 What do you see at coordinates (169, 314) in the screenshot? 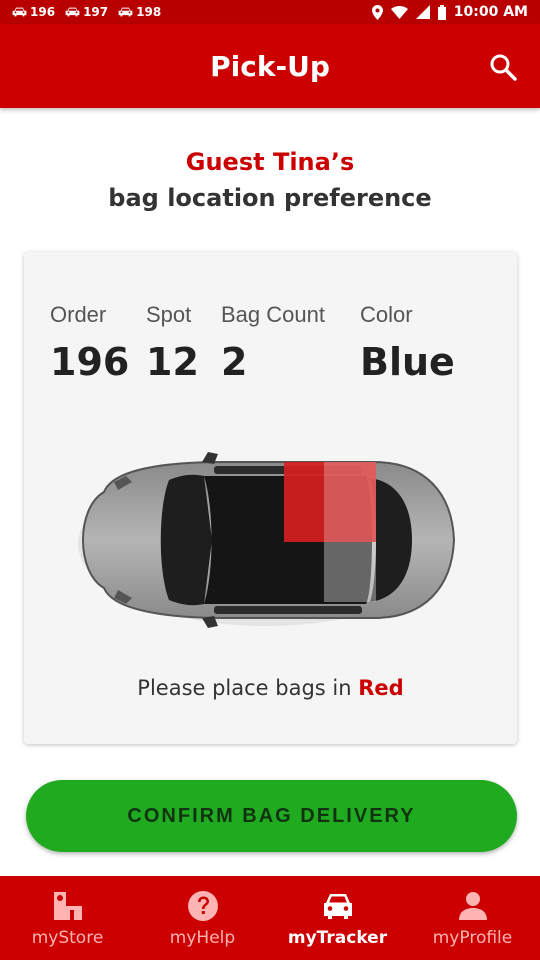
I see `spot-label: Spot` at bounding box center [169, 314].